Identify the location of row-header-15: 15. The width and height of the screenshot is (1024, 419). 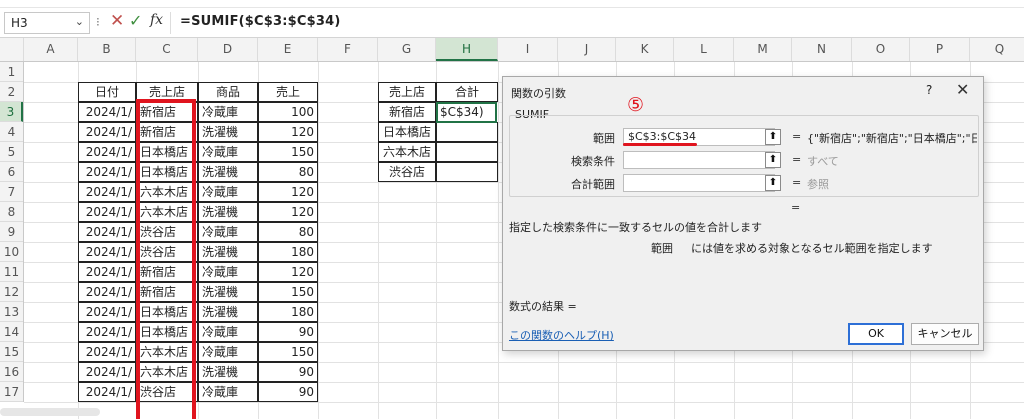
(11, 352).